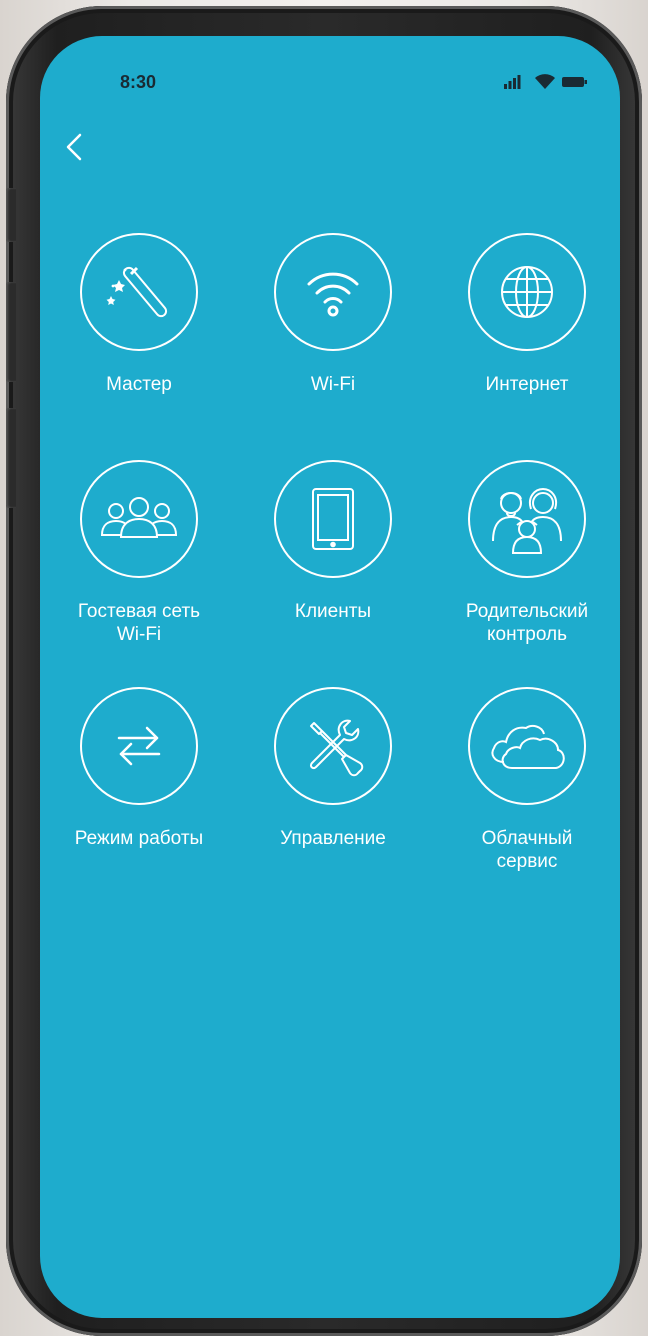 This screenshot has width=648, height=1336. I want to click on menu-item-label: Гостевая сеть Wi-Fi, so click(139, 623).